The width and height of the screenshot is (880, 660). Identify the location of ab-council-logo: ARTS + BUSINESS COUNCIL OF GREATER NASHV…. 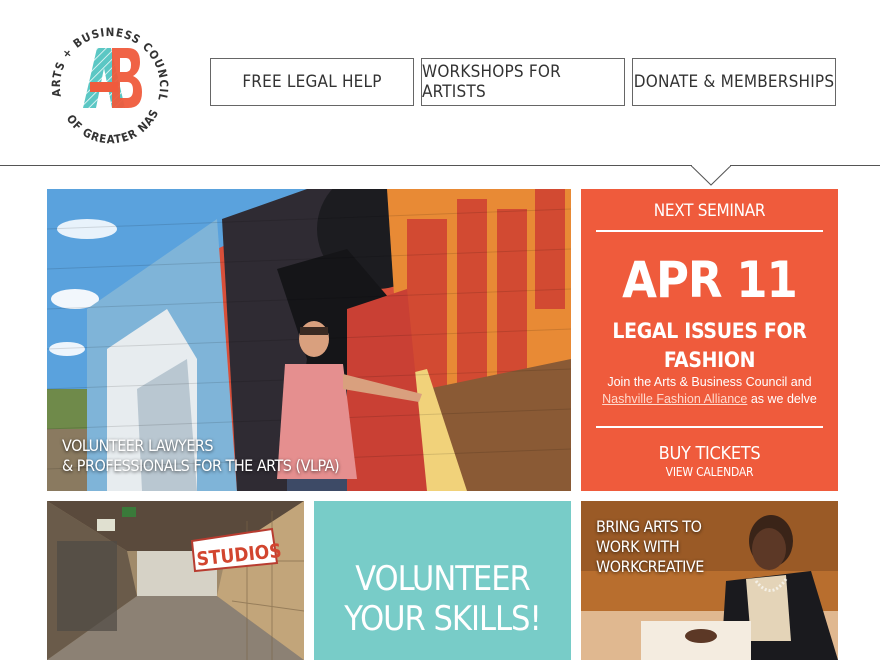
(110, 82).